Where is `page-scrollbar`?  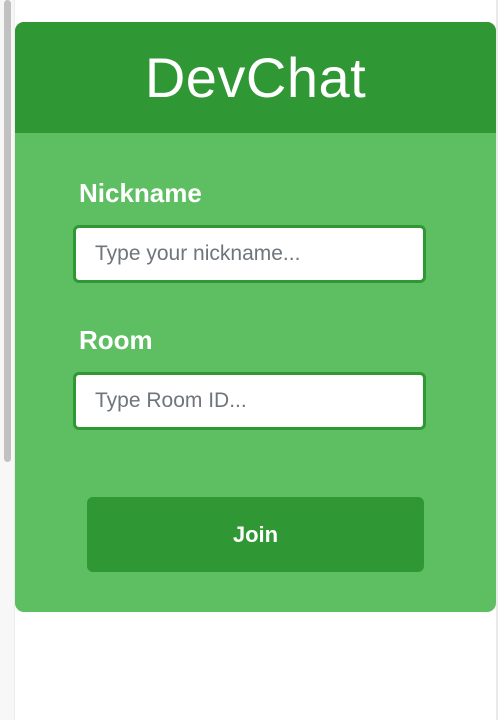 page-scrollbar is located at coordinates (7, 360).